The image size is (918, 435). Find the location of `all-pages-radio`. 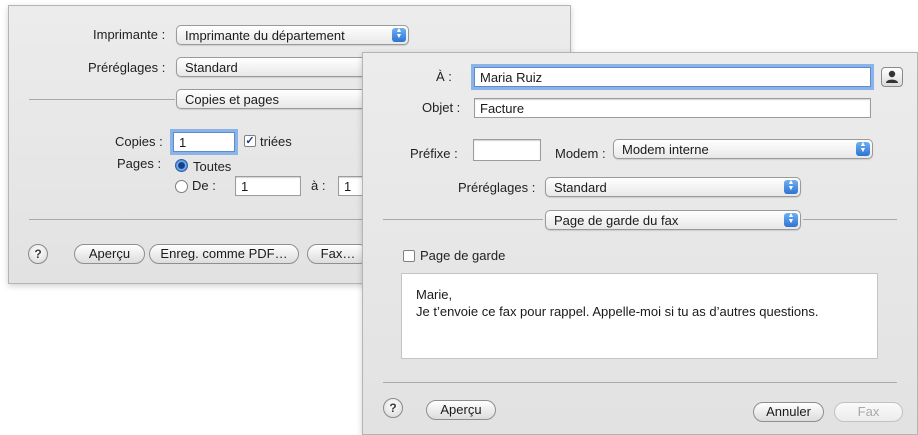

all-pages-radio is located at coordinates (181, 165).